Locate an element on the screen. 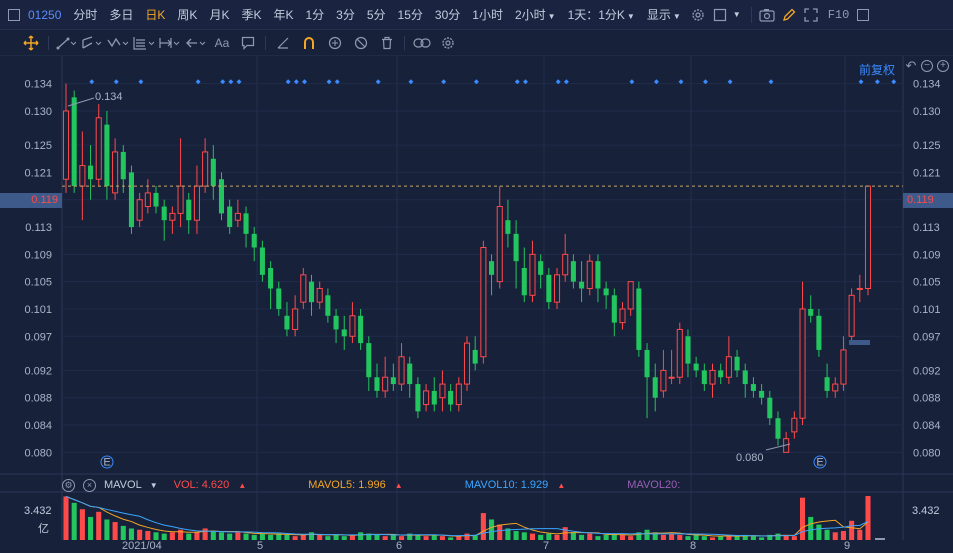 This screenshot has width=953, height=553. ruler-tool-icon is located at coordinates (283, 43).